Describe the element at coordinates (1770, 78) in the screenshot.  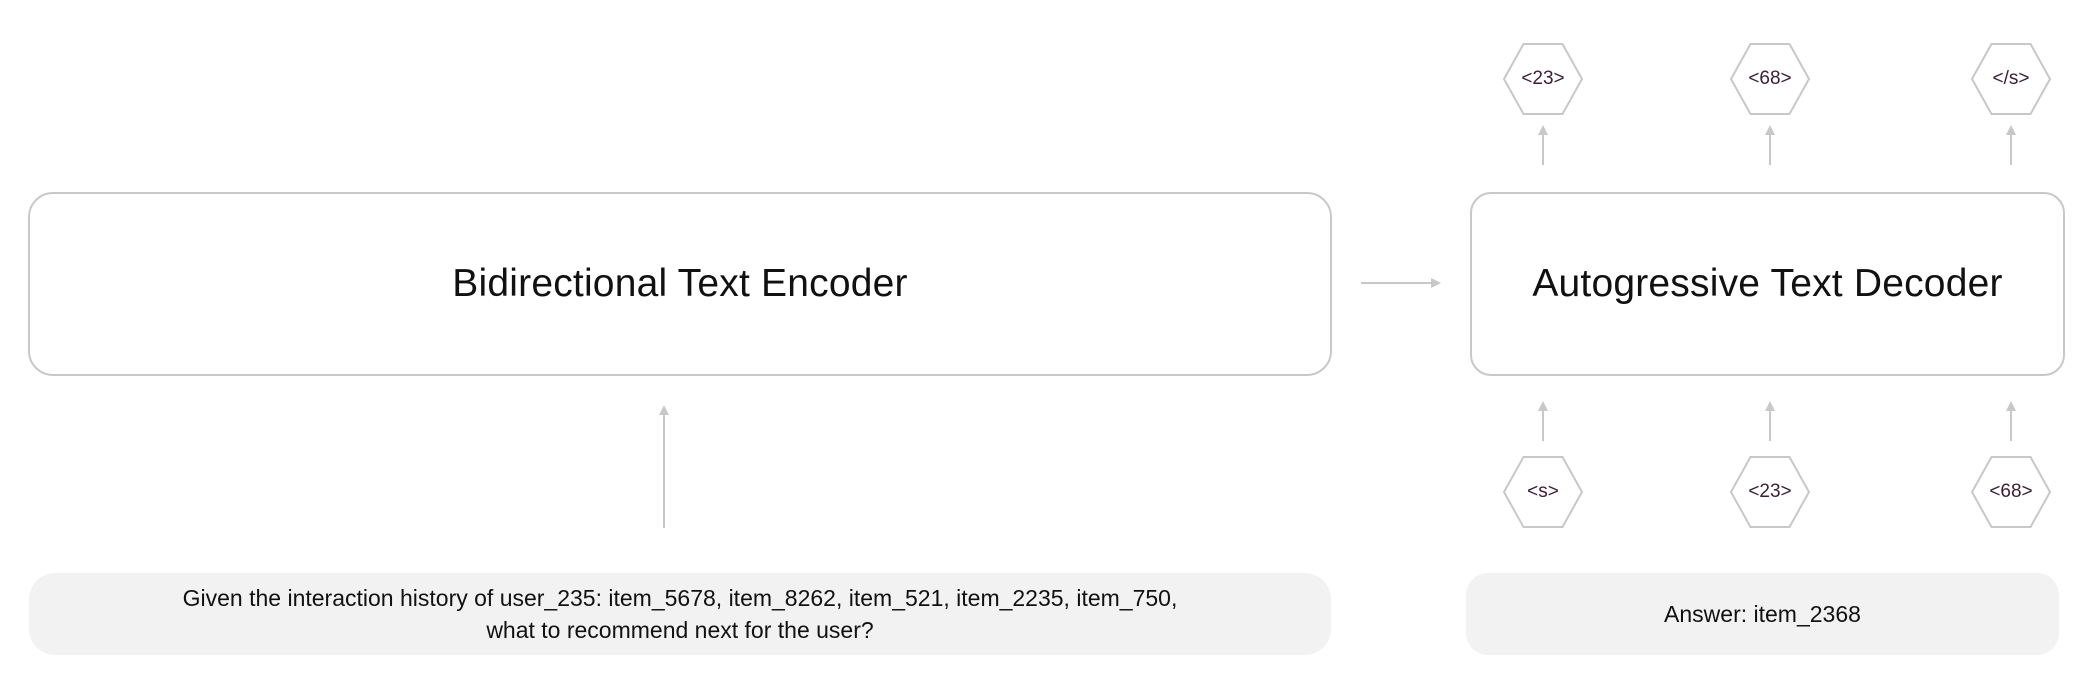
I see `output-token-label: <68>` at that location.